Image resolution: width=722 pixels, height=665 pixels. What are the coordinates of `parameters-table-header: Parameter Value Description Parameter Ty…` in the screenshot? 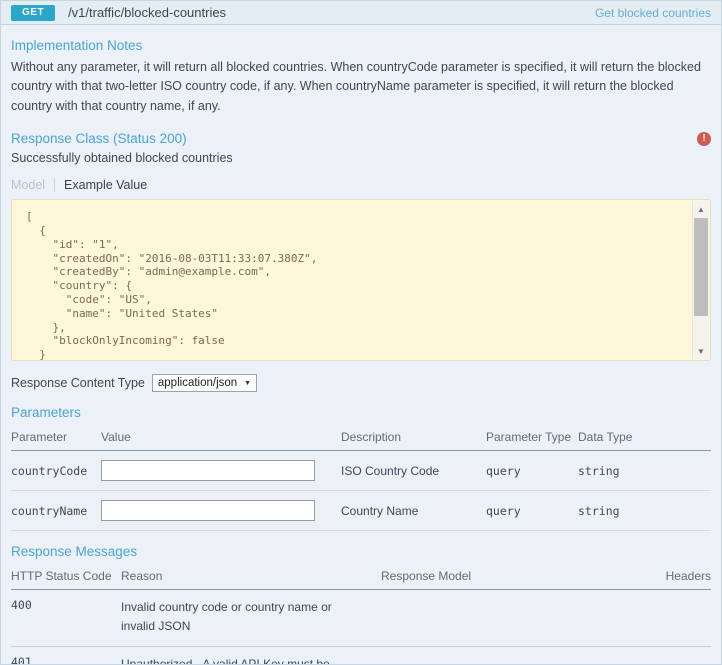 It's located at (361, 438).